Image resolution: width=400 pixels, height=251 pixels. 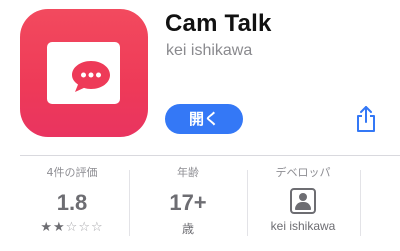 I want to click on chat-bubble-icon, so click(x=91, y=76).